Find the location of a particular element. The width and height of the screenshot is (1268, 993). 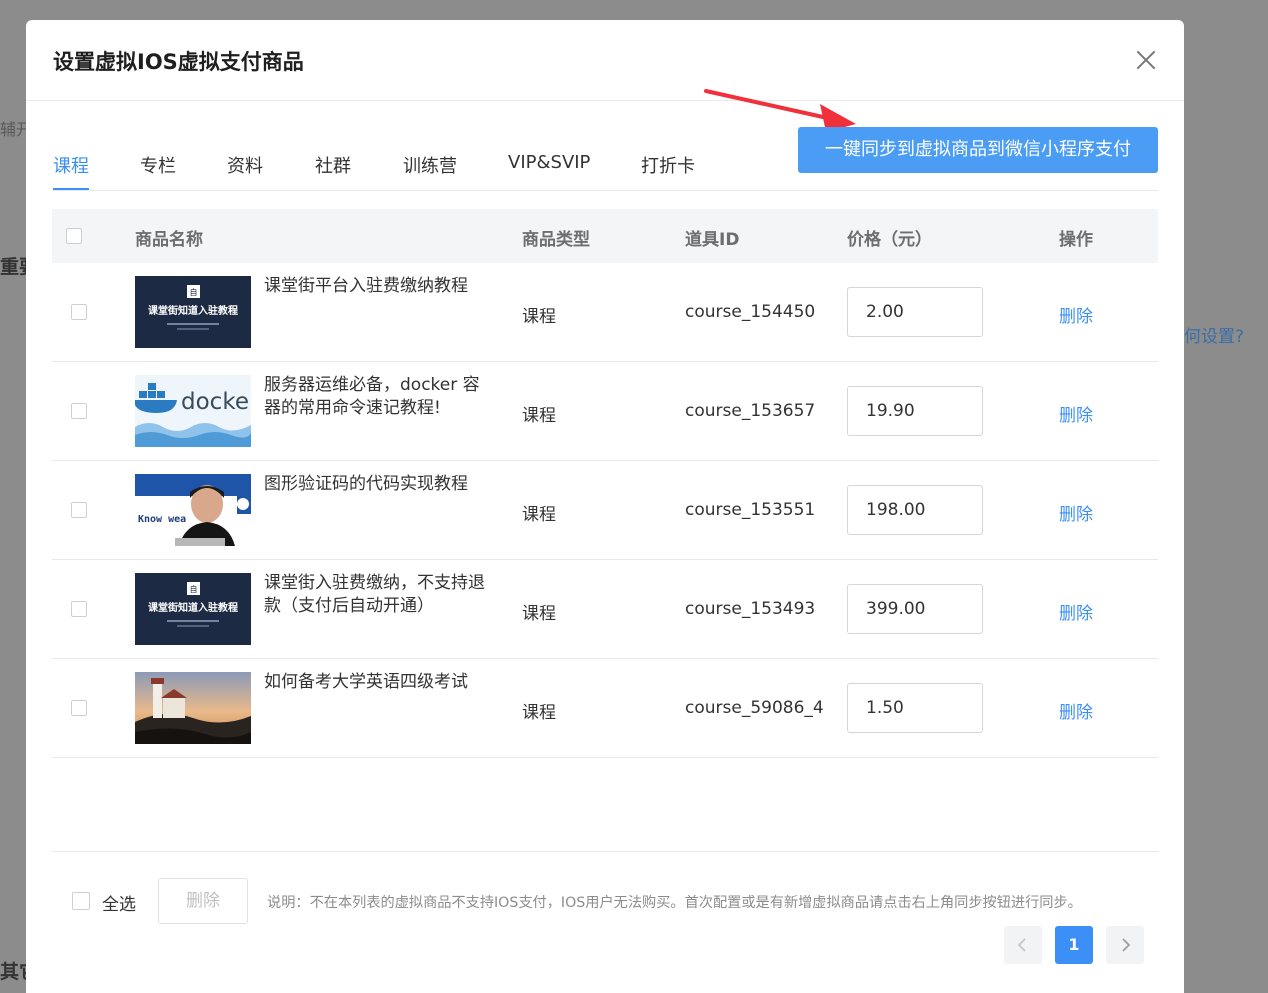

bulk-delete-button: 删除 is located at coordinates (203, 901).